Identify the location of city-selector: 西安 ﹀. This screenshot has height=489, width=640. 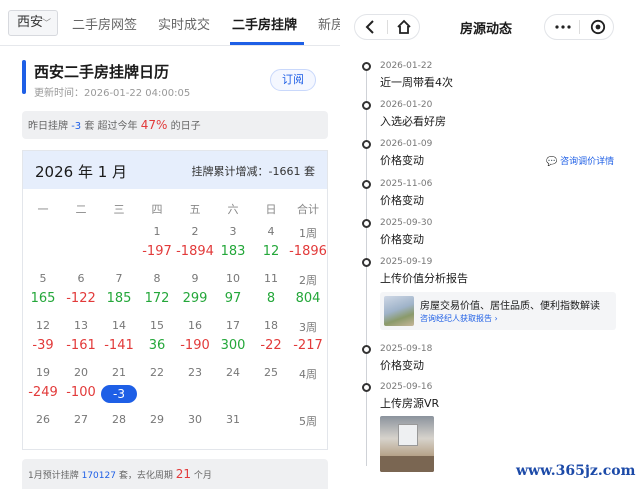
(33, 23).